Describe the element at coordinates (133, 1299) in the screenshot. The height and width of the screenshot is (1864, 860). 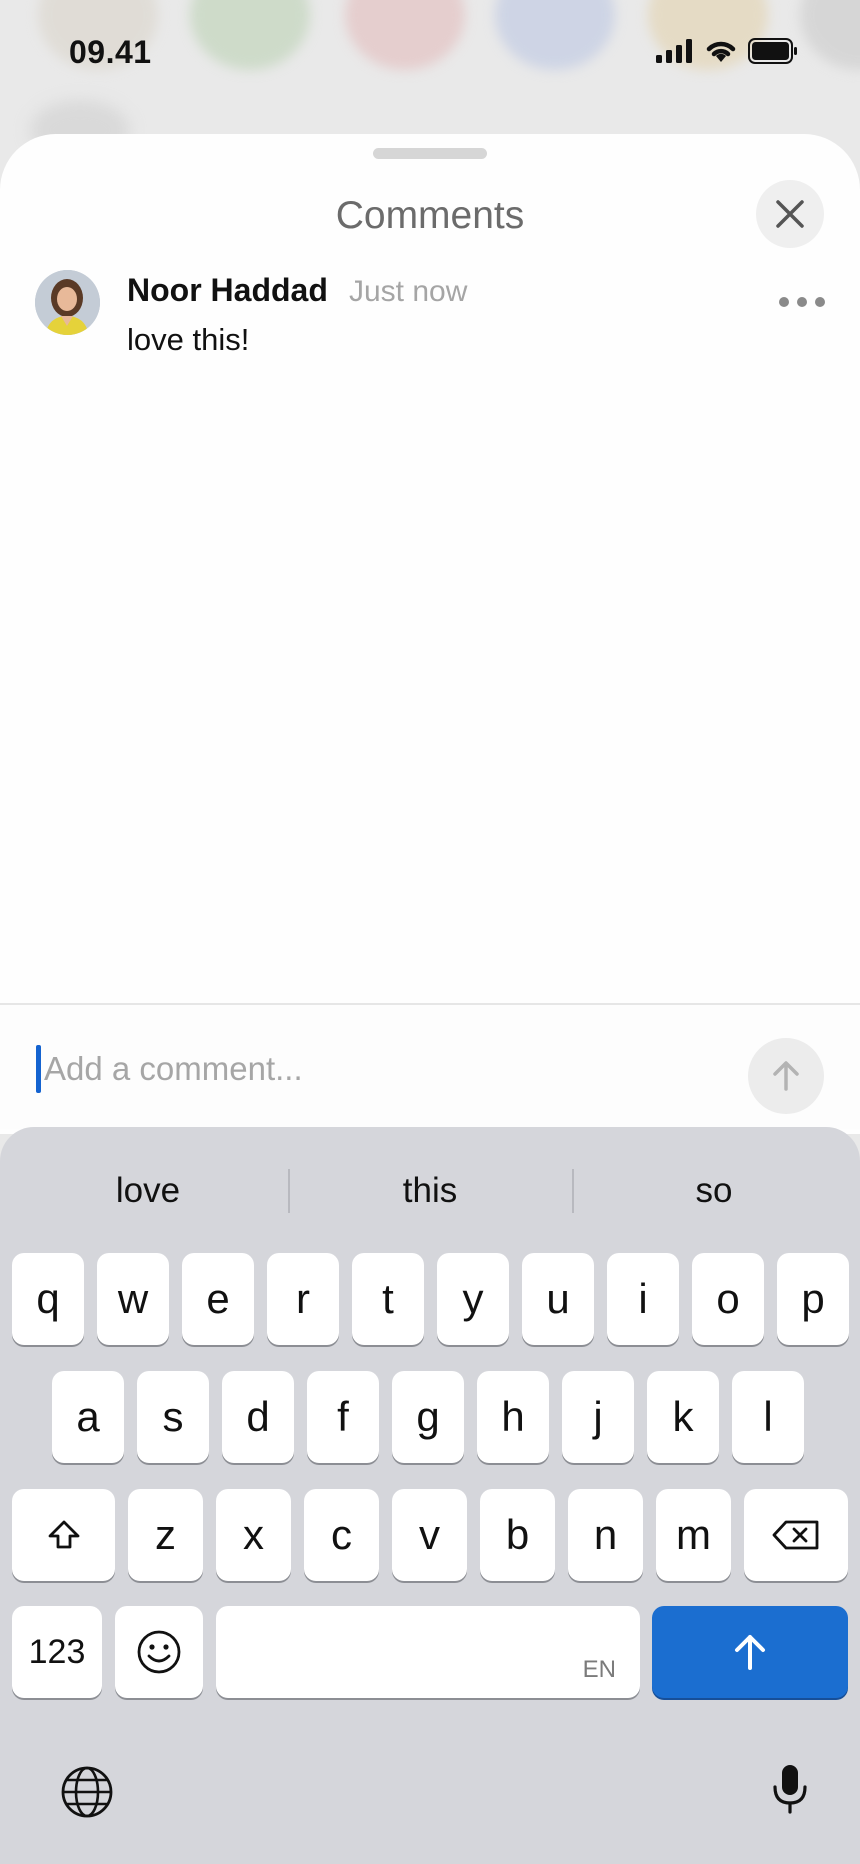
I see `key-w: w` at that location.